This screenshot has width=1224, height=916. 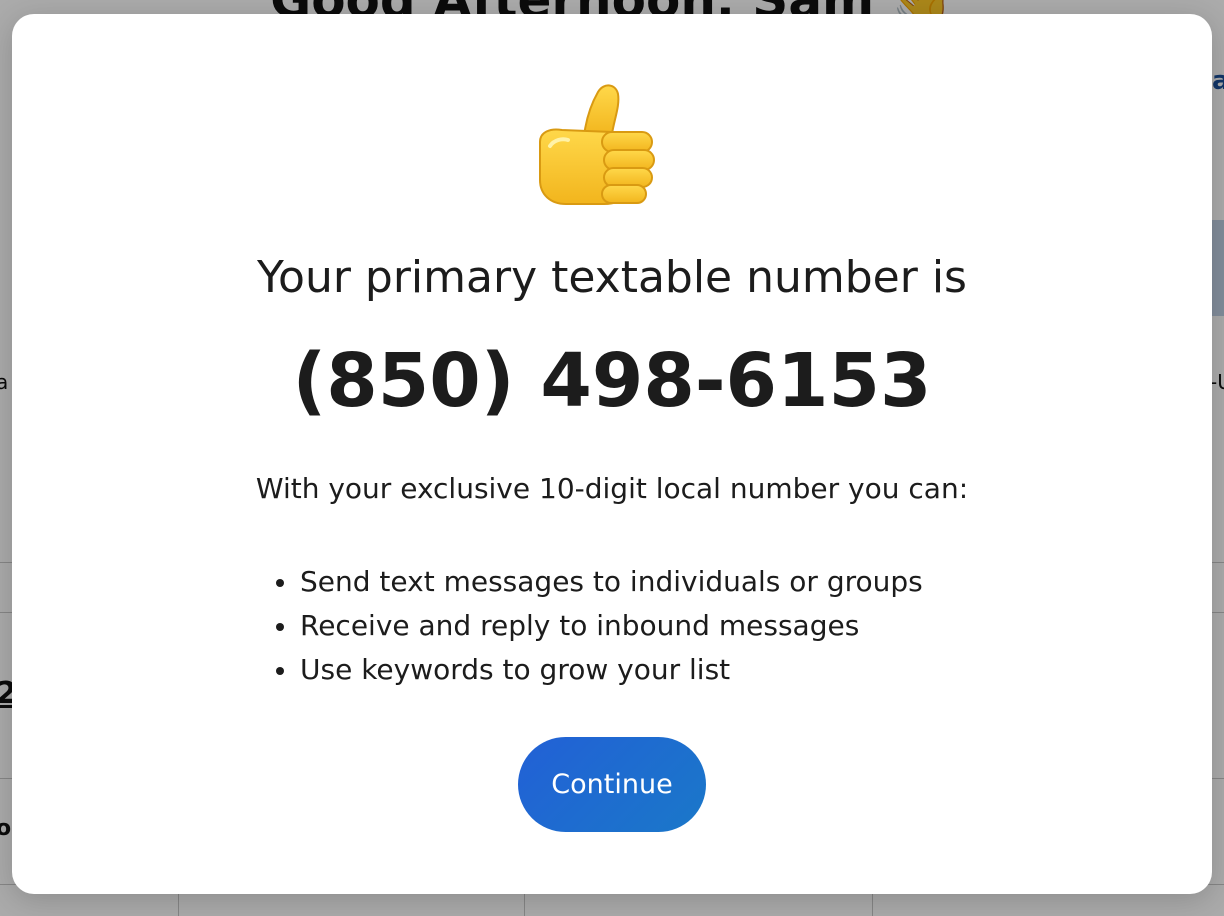 I want to click on thumbs-up-icon, so click(x=594, y=141).